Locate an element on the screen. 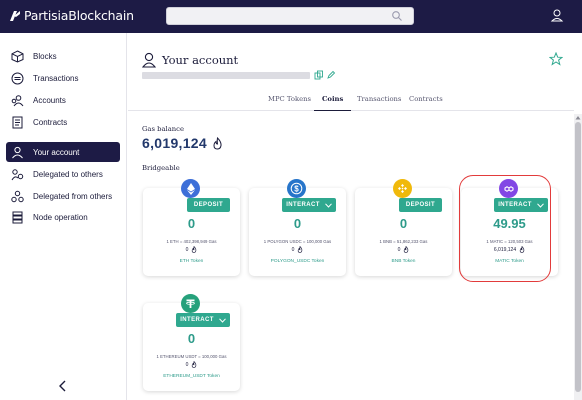 Image resolution: width=582 pixels, height=400 pixels. sidebar-item-contracts: Contracts is located at coordinates (63, 122).